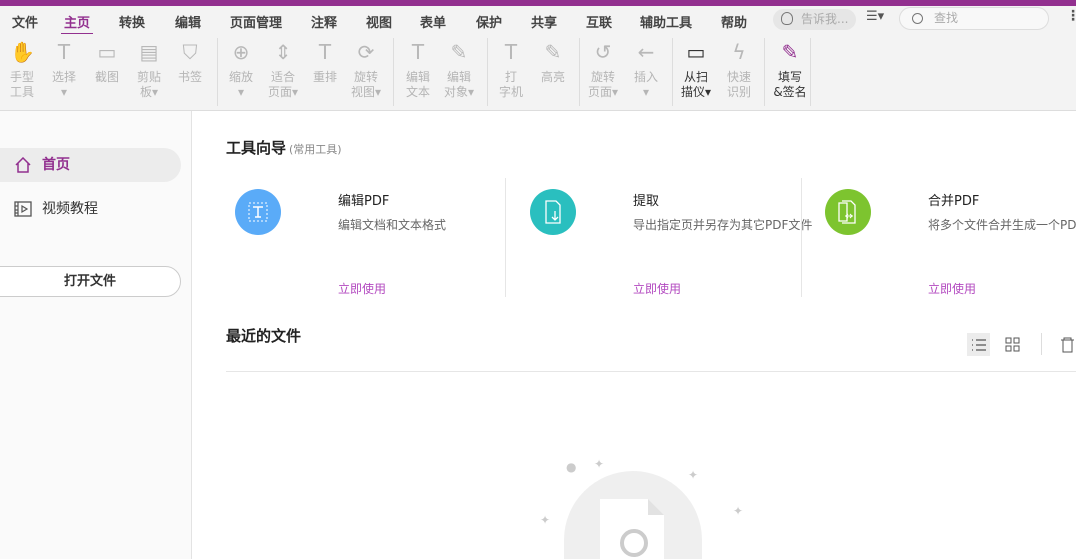 The image size is (1076, 559). What do you see at coordinates (946, 238) in the screenshot?
I see `tool-card-merge-pdf: 合并PDF 将多个文件合并生成一个PDF文件 立即使用` at bounding box center [946, 238].